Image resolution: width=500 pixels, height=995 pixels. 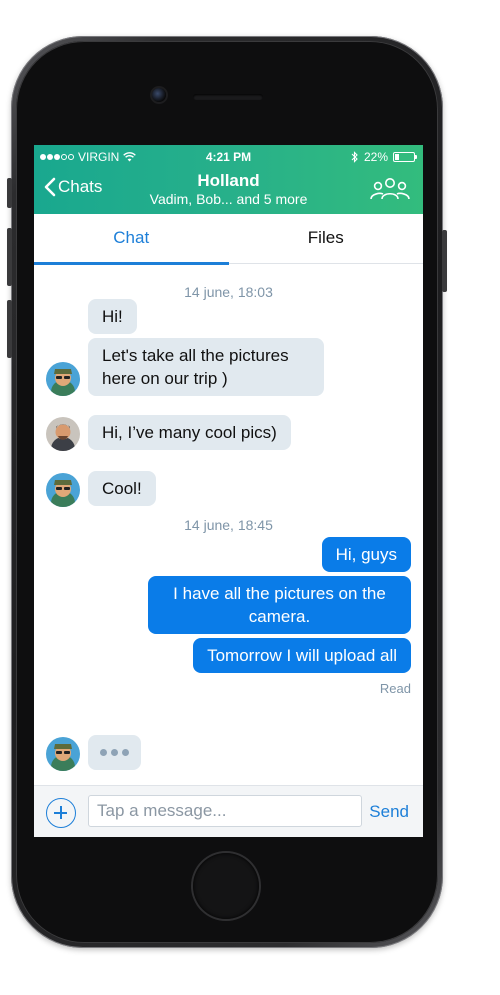 What do you see at coordinates (225, 811) in the screenshot?
I see `message-input` at bounding box center [225, 811].